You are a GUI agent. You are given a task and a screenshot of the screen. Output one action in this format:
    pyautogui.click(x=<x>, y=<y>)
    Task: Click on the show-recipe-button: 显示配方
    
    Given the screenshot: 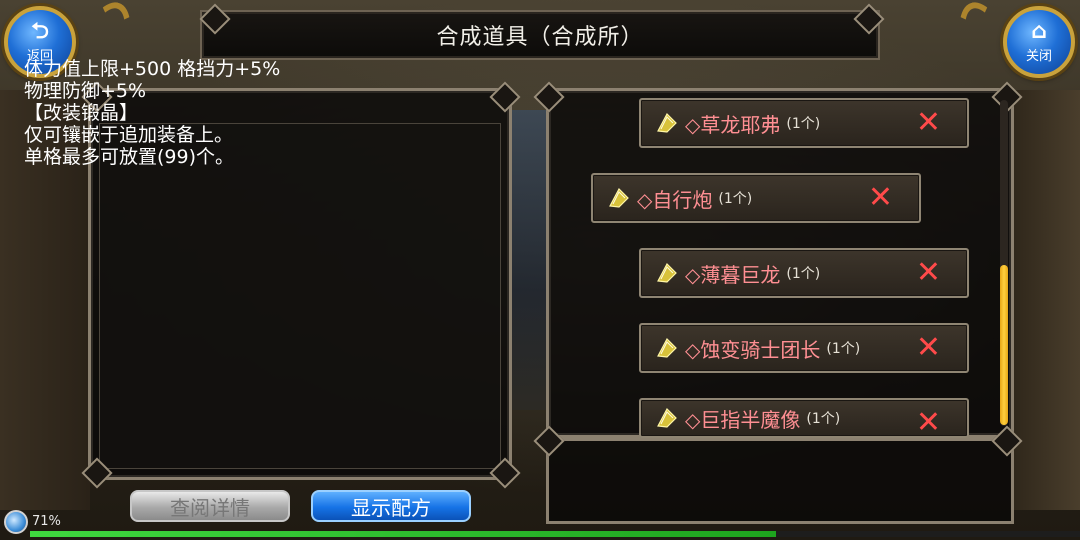 What is the action you would take?
    pyautogui.click(x=391, y=506)
    